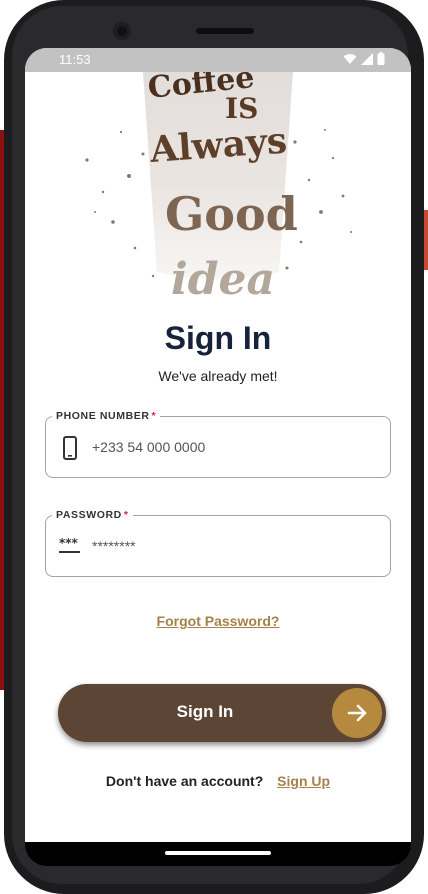  Describe the element at coordinates (218, 338) in the screenshot. I see `page-title: Sign In` at that location.